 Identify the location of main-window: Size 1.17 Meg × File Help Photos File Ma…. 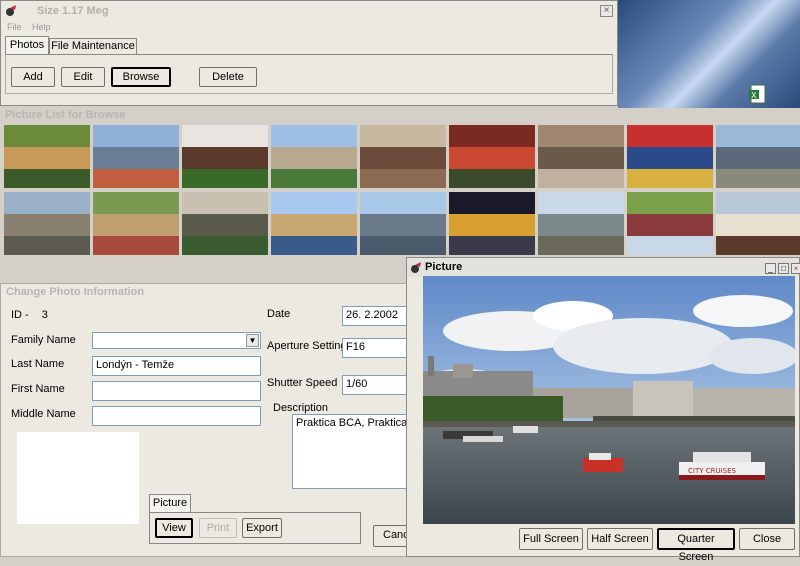
(309, 53).